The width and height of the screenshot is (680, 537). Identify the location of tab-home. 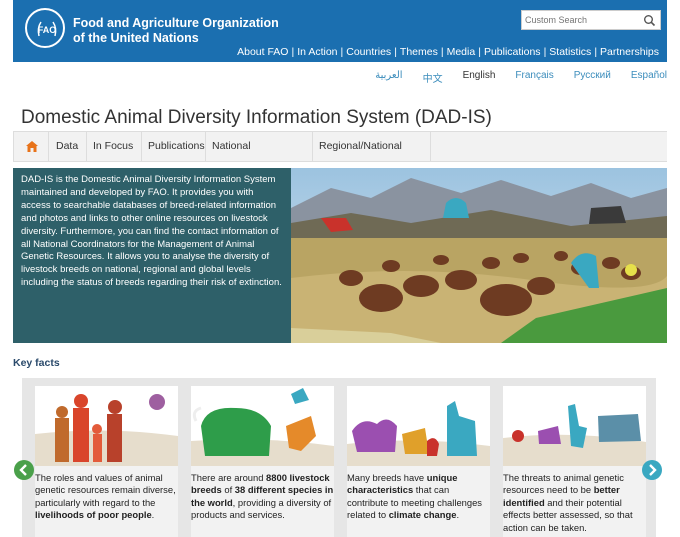
(31, 146).